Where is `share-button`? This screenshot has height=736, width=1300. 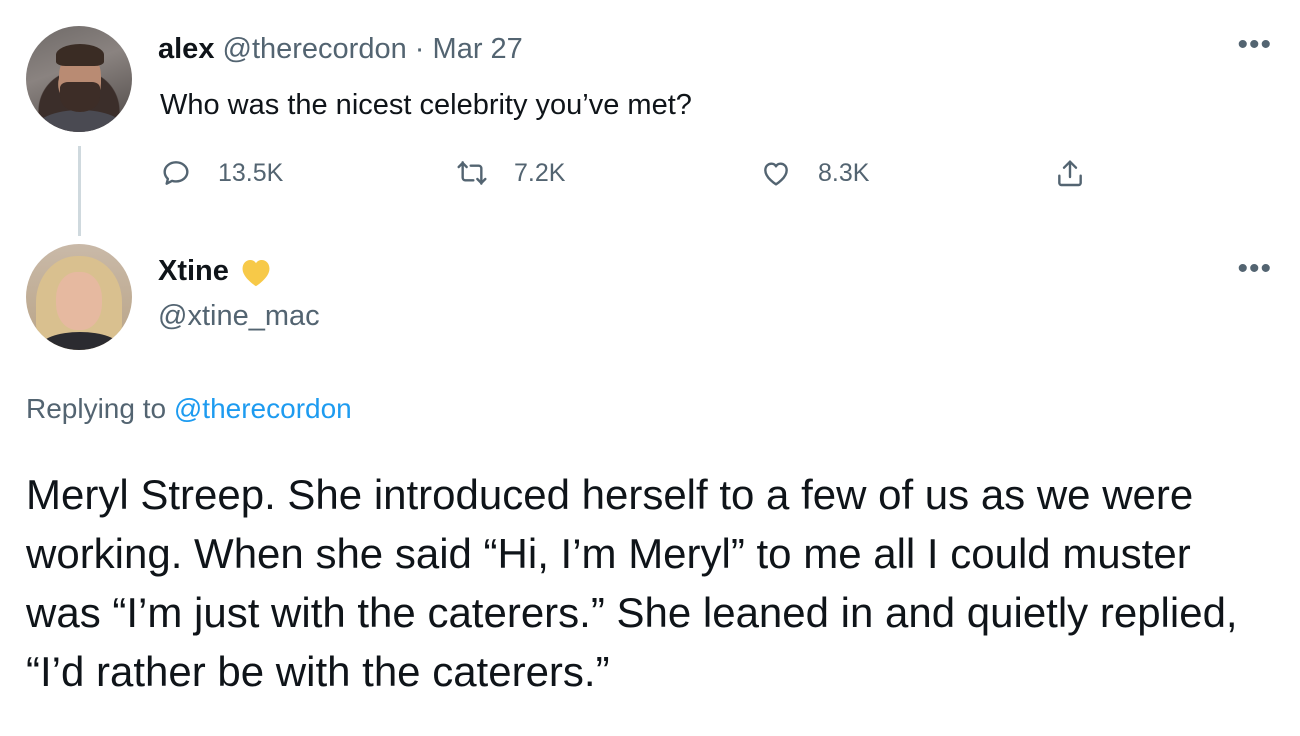 share-button is located at coordinates (1070, 173).